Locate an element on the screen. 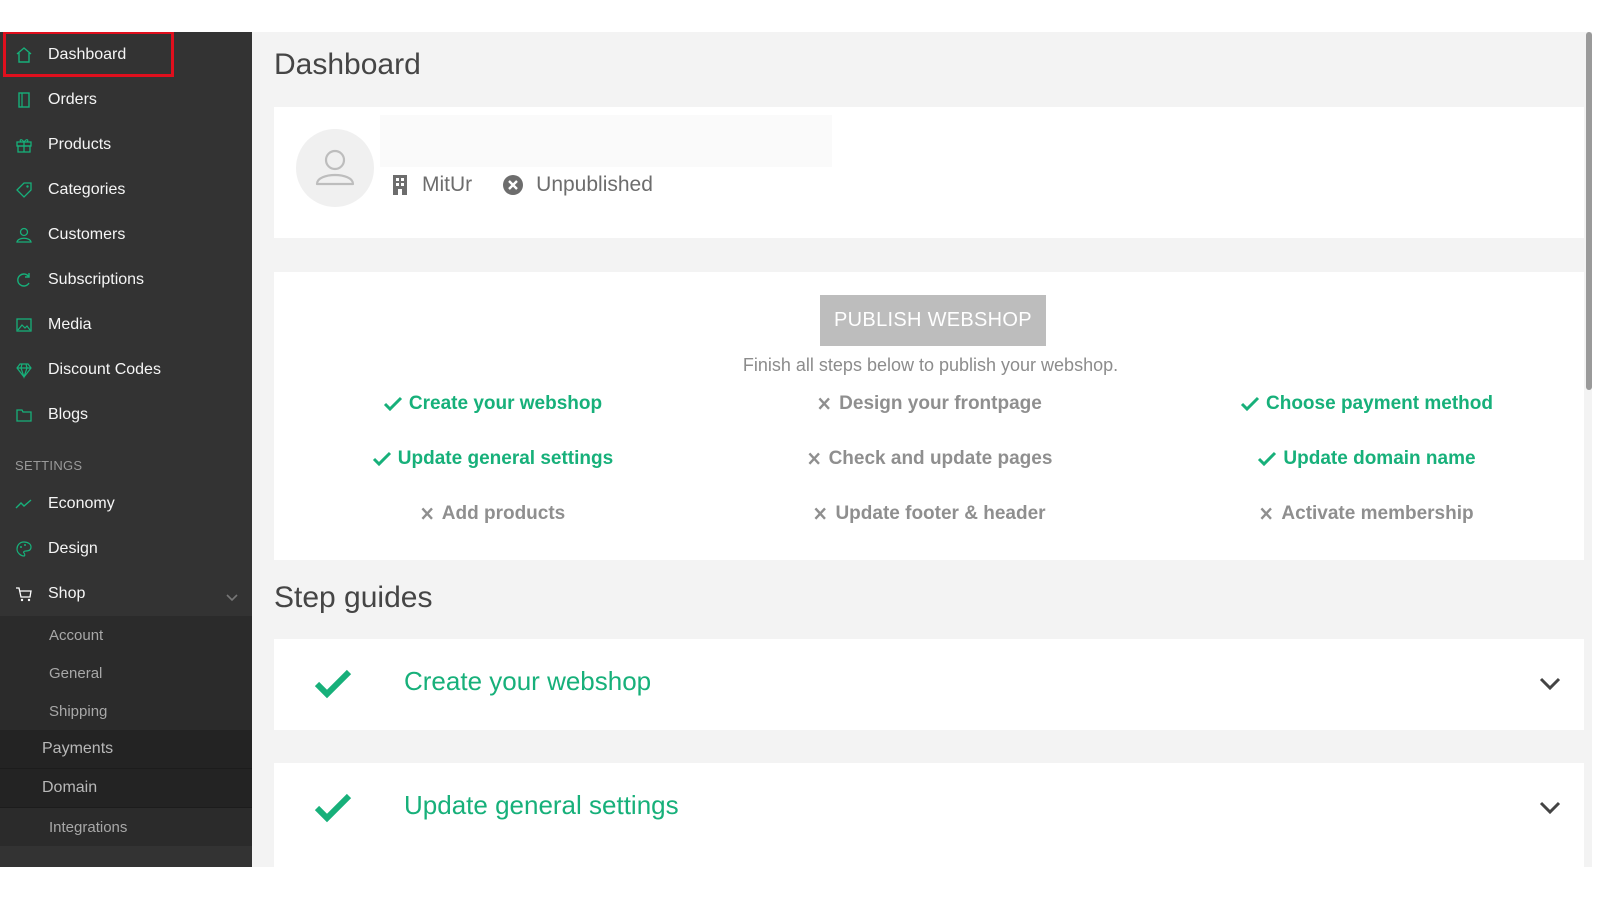 The width and height of the screenshot is (1600, 900). step-choose-payment: Choose payment method is located at coordinates (1366, 404).